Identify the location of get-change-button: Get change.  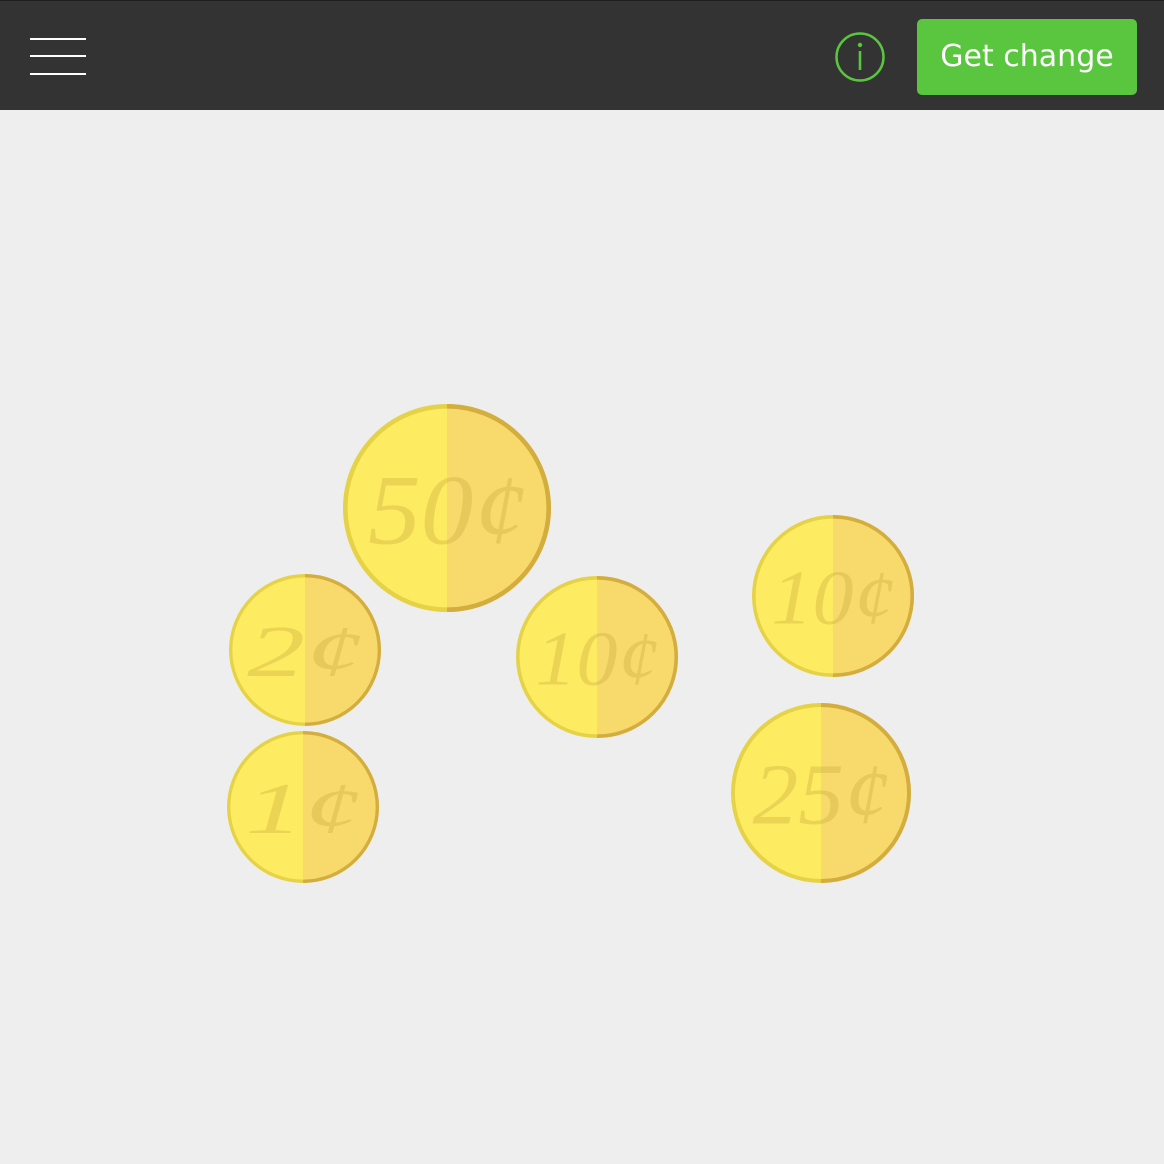
(1027, 57).